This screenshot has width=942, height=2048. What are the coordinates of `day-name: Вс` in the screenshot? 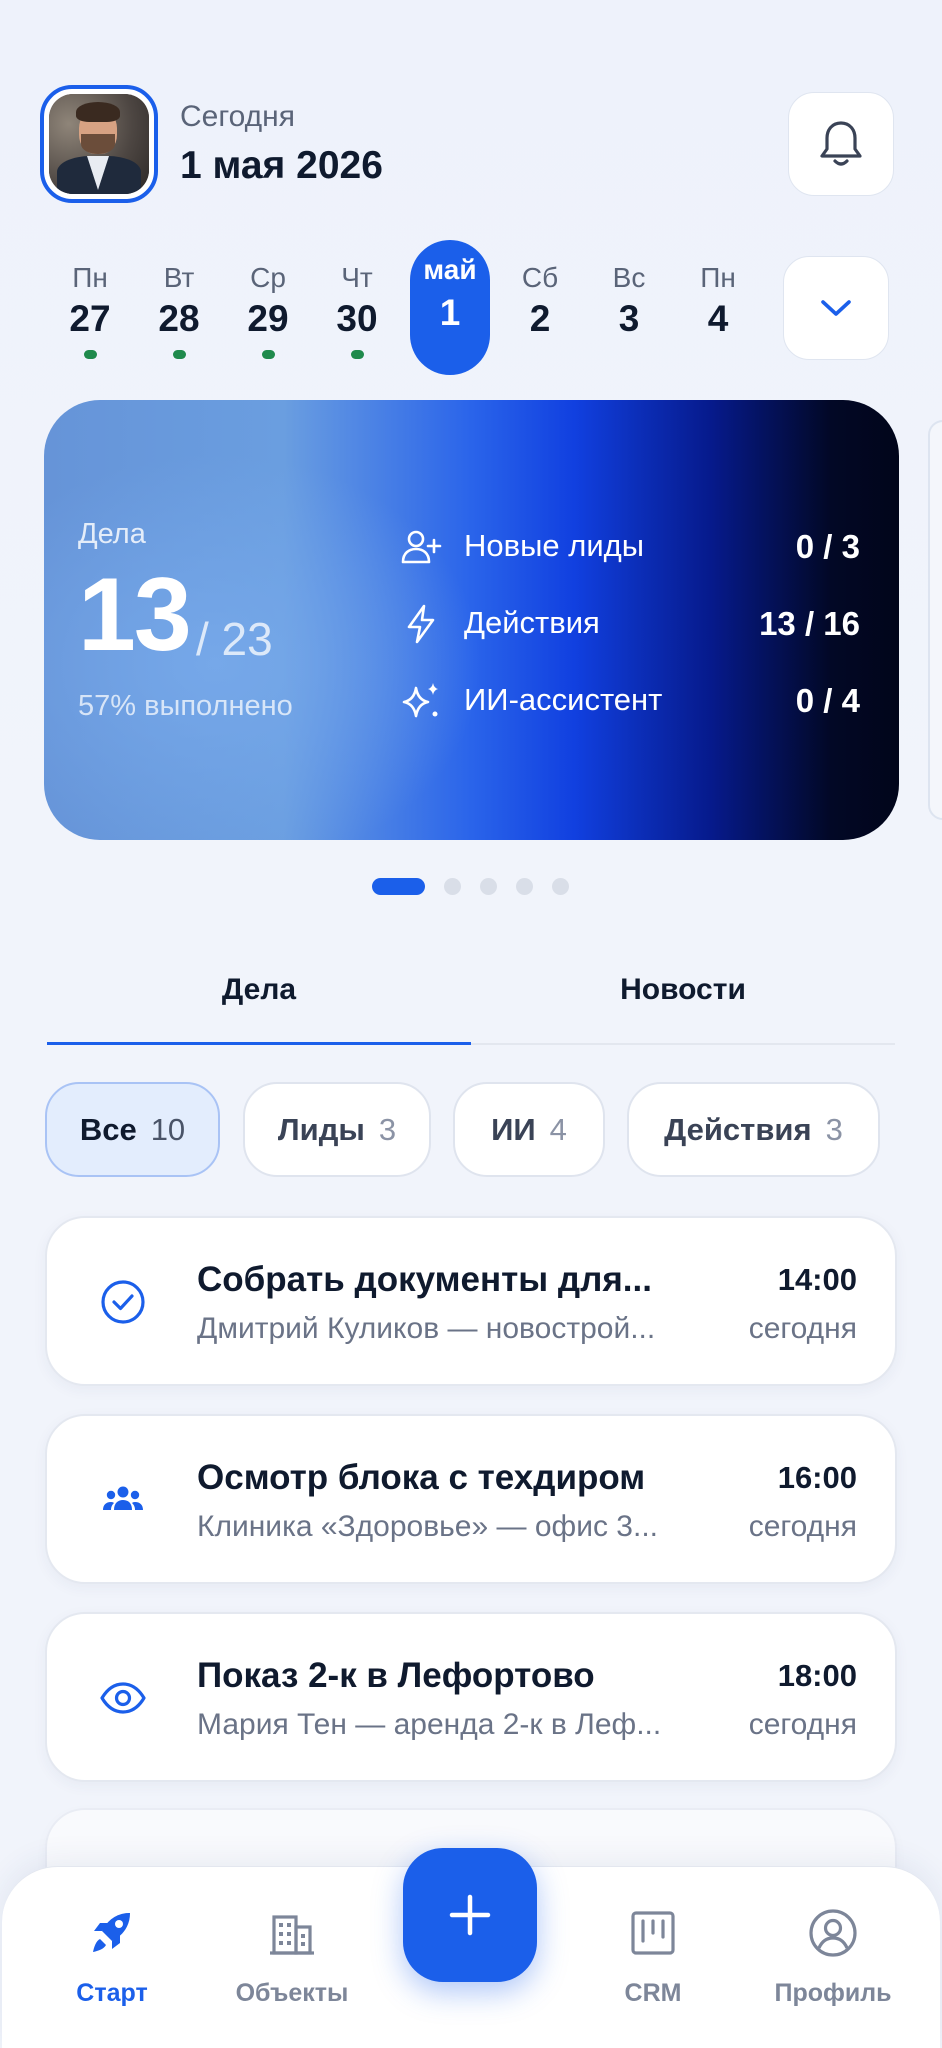 It's located at (629, 277).